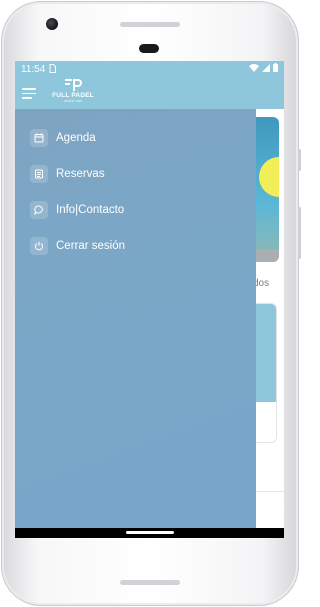  Describe the element at coordinates (299, 233) in the screenshot. I see `side-button-volume` at that location.